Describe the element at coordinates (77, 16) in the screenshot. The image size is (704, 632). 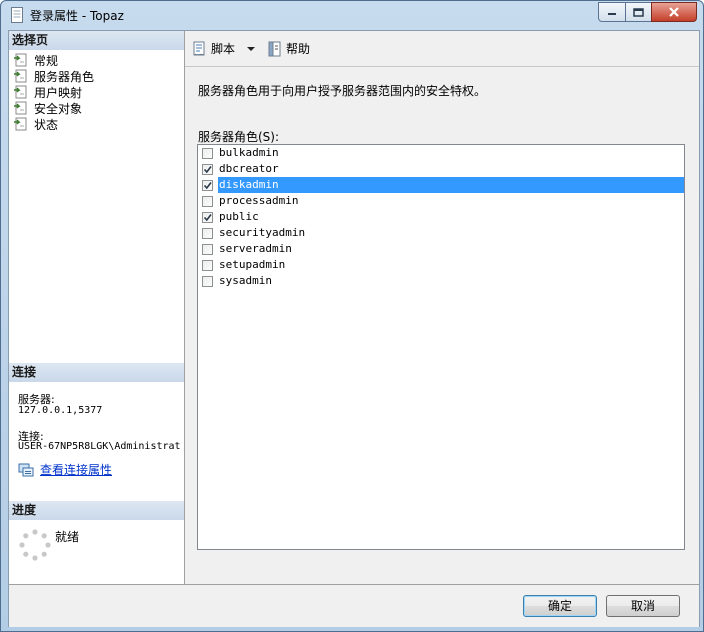
I see `window-title: 登录属性 - Topaz` at that location.